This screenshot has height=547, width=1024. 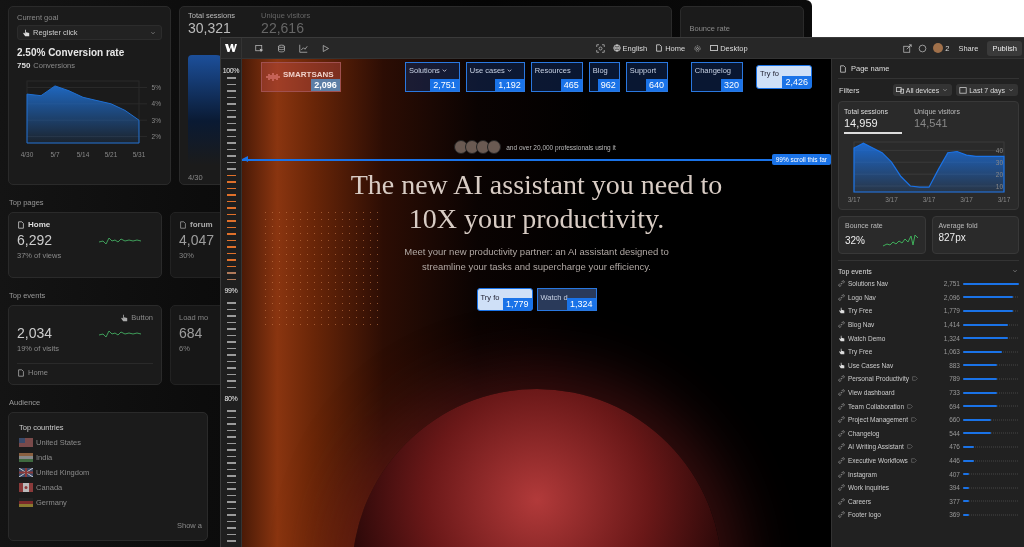 I want to click on page-views: 6,292, so click(x=35, y=240).